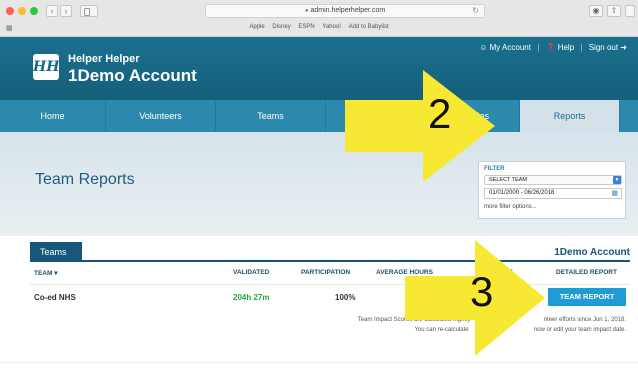  Describe the element at coordinates (550, 47) in the screenshot. I see `help-icon: ❓` at that location.